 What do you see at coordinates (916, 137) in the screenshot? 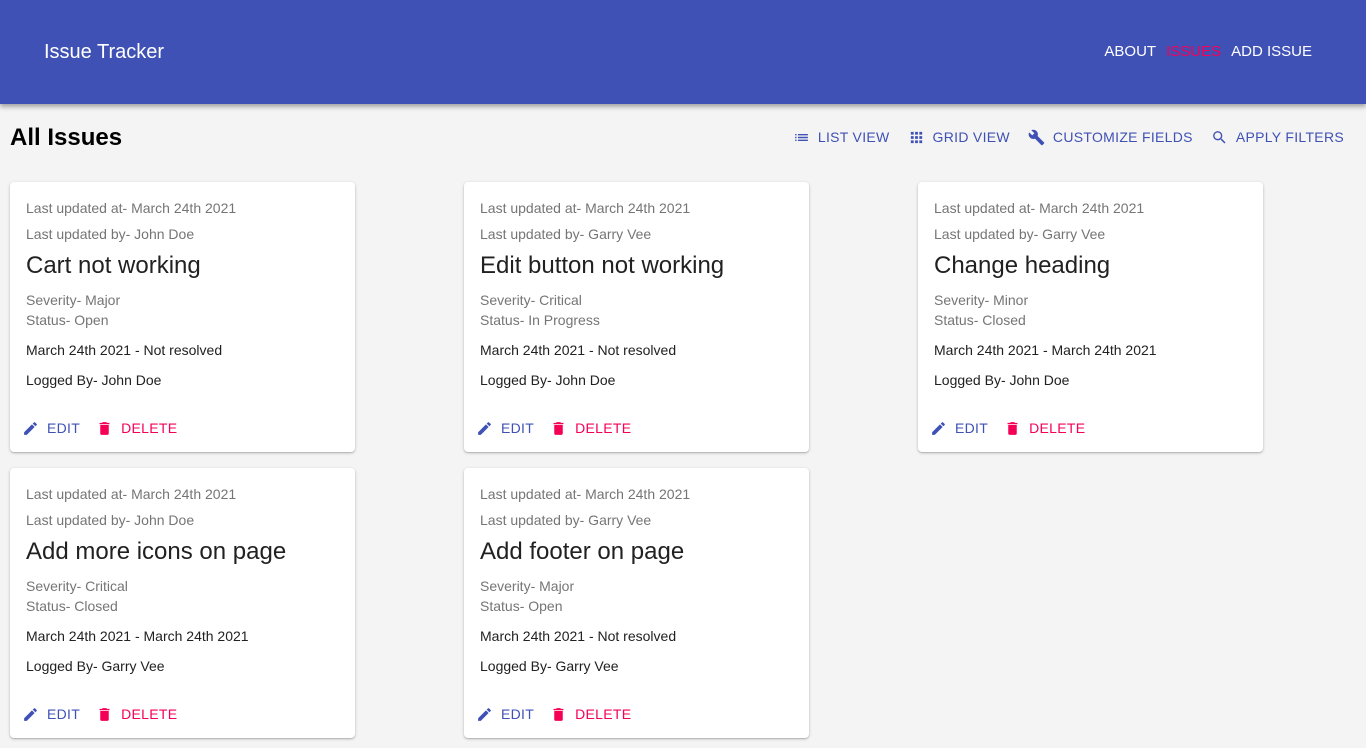
I see `grid-icon` at bounding box center [916, 137].